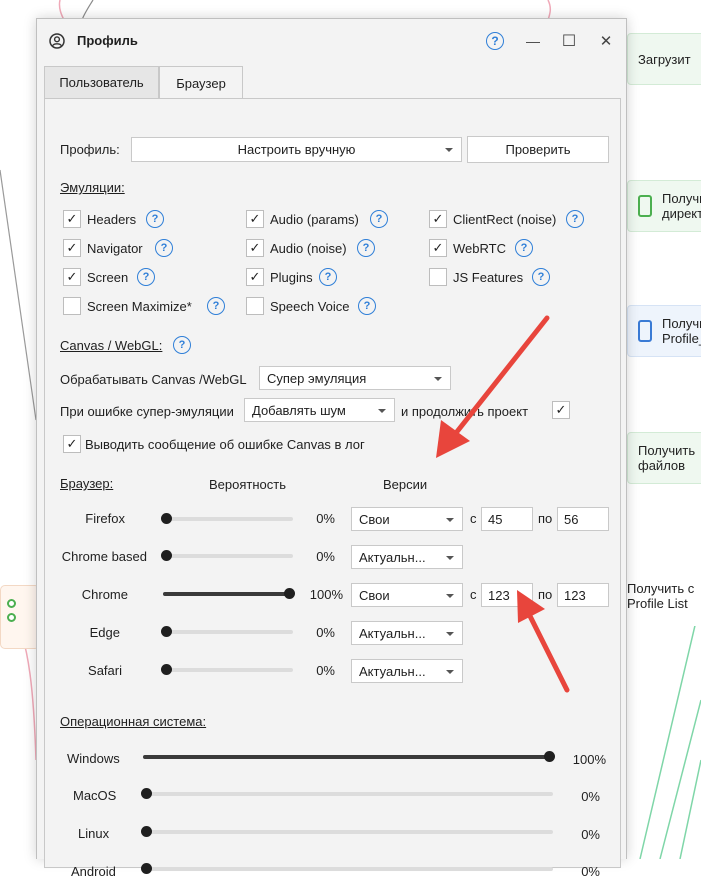 The width and height of the screenshot is (701, 879). Describe the element at coordinates (255, 306) in the screenshot. I see `checkbox-speech-voice` at that location.